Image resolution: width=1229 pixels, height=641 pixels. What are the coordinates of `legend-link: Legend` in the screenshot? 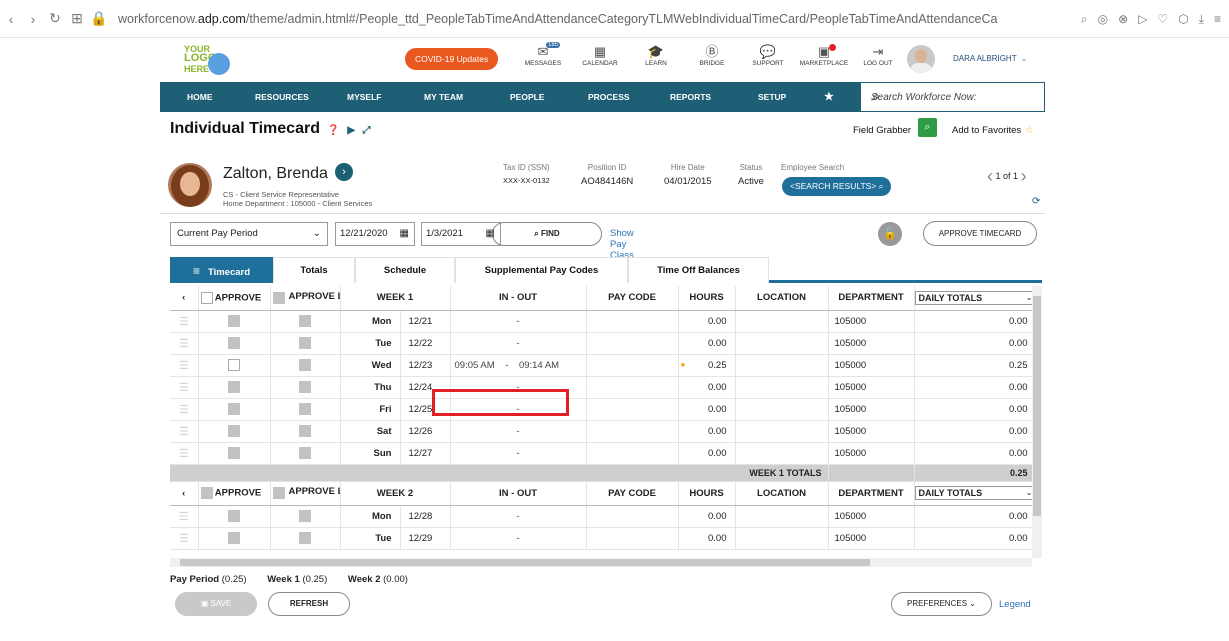 It's located at (1015, 604).